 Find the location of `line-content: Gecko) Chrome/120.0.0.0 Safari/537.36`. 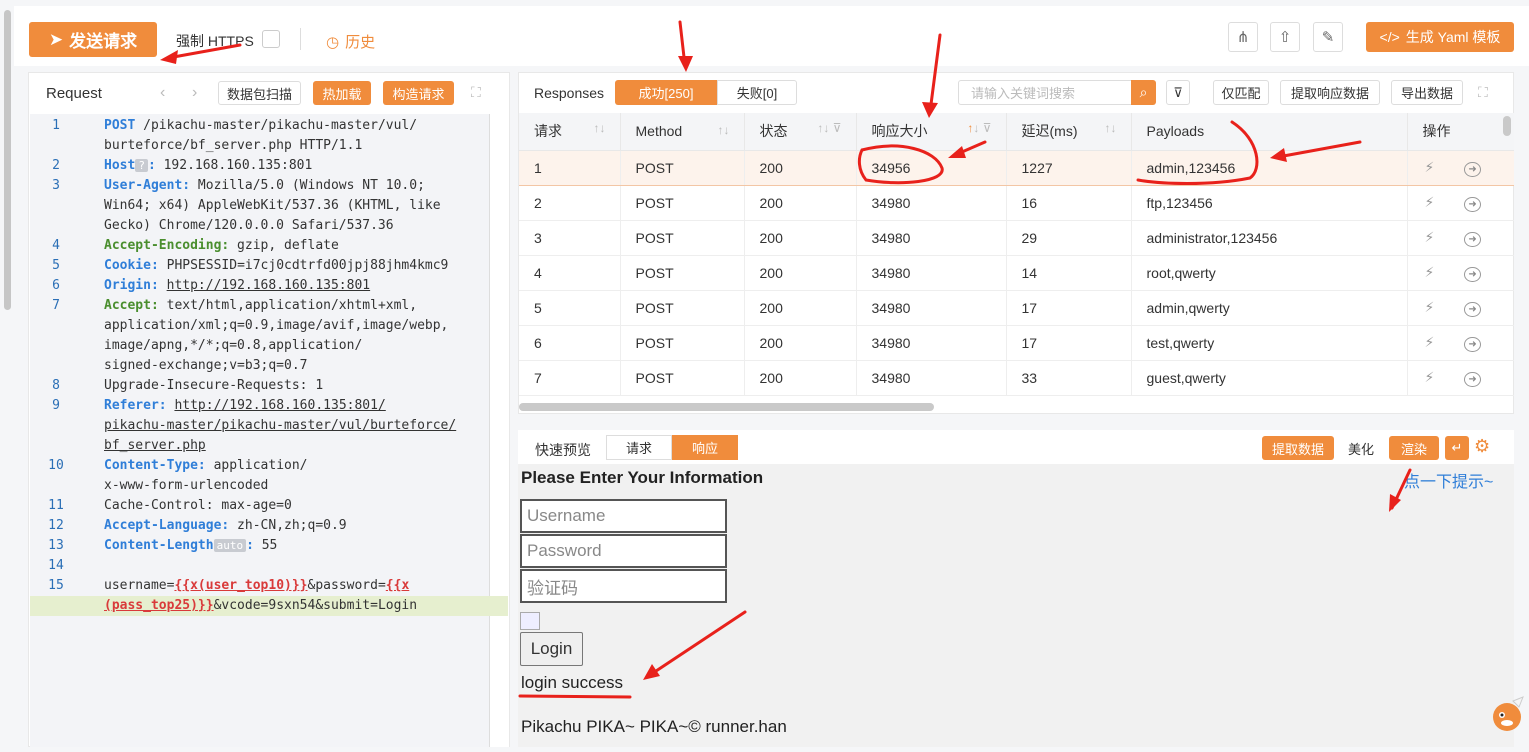

line-content: Gecko) Chrome/120.0.0.0 Safari/537.36 is located at coordinates (295, 226).